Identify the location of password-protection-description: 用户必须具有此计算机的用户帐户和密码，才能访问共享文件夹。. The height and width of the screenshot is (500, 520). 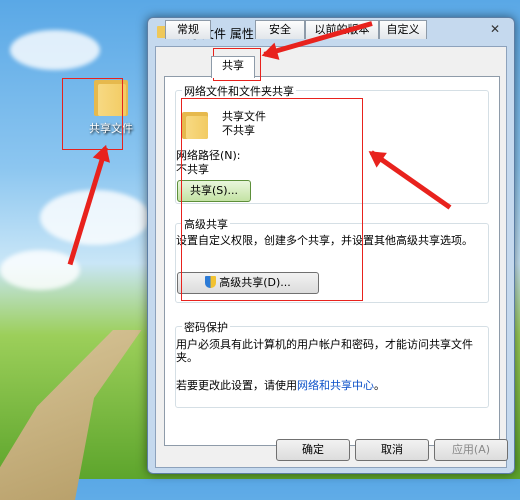
(324, 351).